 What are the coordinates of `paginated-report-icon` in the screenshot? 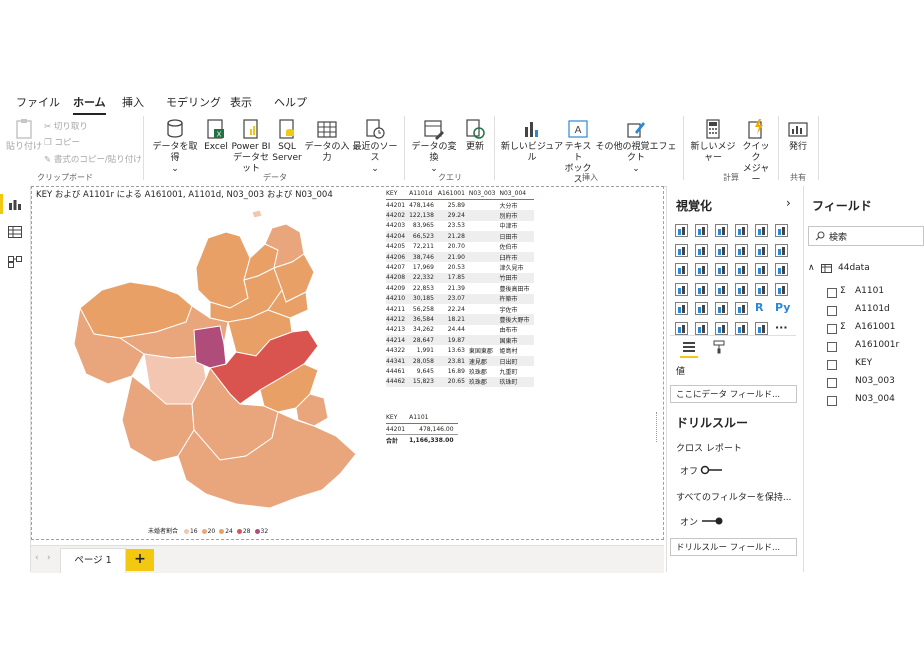 It's located at (761, 328).